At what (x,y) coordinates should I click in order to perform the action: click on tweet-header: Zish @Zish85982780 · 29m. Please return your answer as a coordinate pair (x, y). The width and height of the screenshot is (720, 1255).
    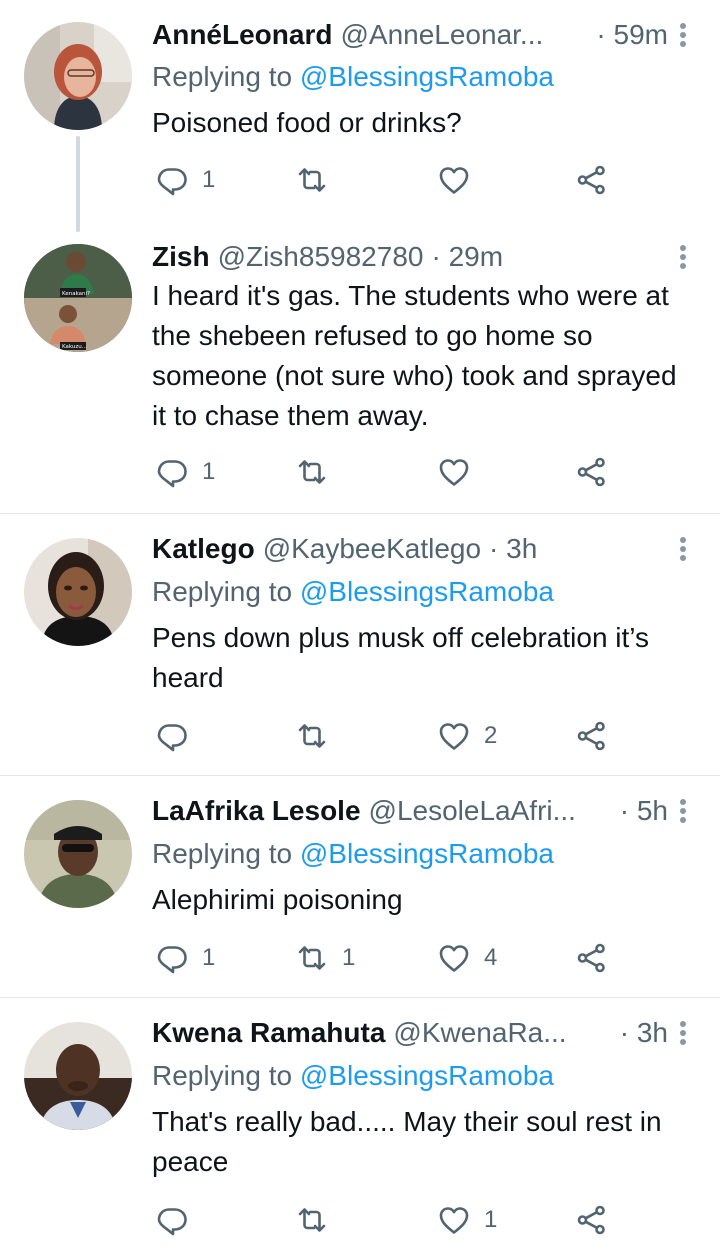
    Looking at the image, I should click on (410, 257).